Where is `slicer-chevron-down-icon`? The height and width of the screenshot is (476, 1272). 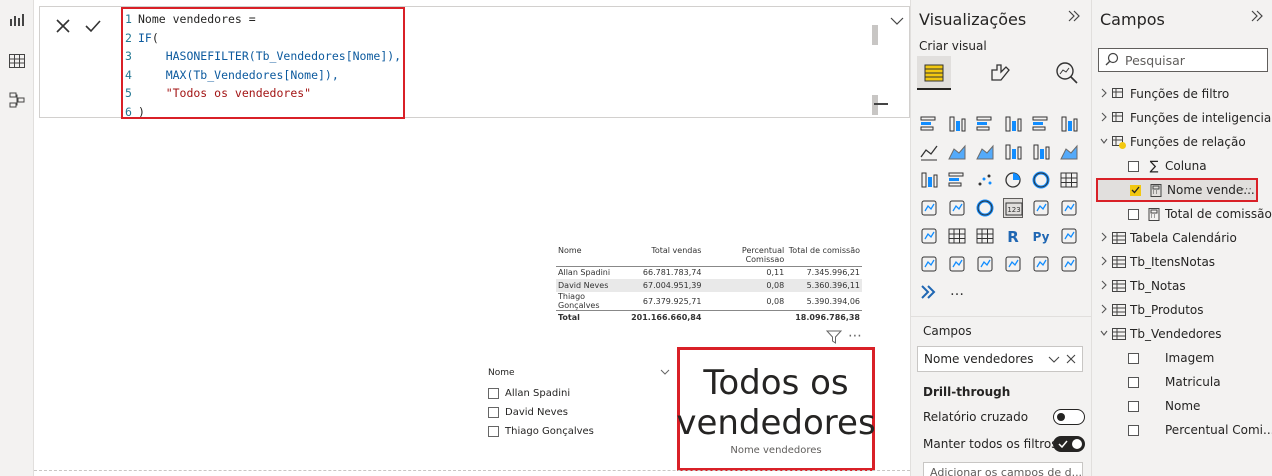 slicer-chevron-down-icon is located at coordinates (665, 376).